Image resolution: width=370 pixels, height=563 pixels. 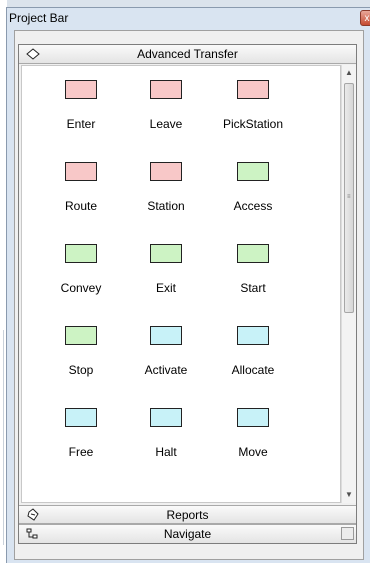 What do you see at coordinates (166, 452) in the screenshot?
I see `module-label: Halt` at bounding box center [166, 452].